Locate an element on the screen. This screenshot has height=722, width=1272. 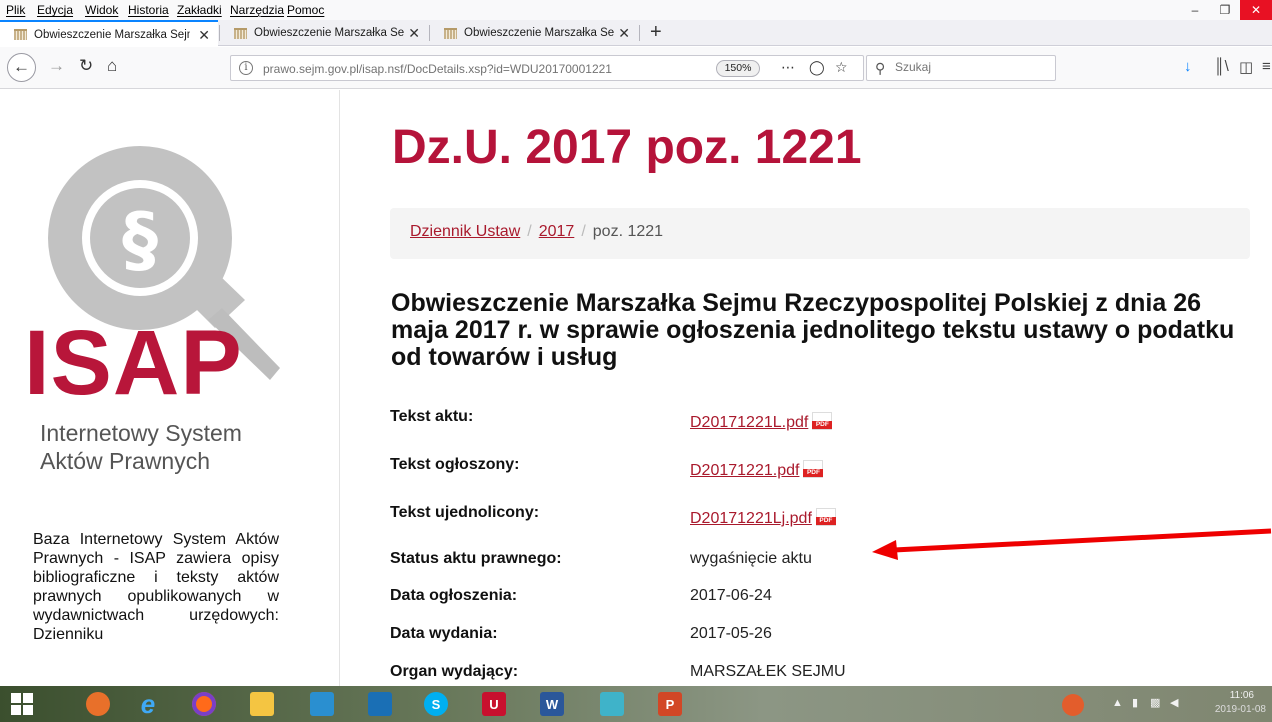
search-icon: ⚲ is located at coordinates (880, 68).